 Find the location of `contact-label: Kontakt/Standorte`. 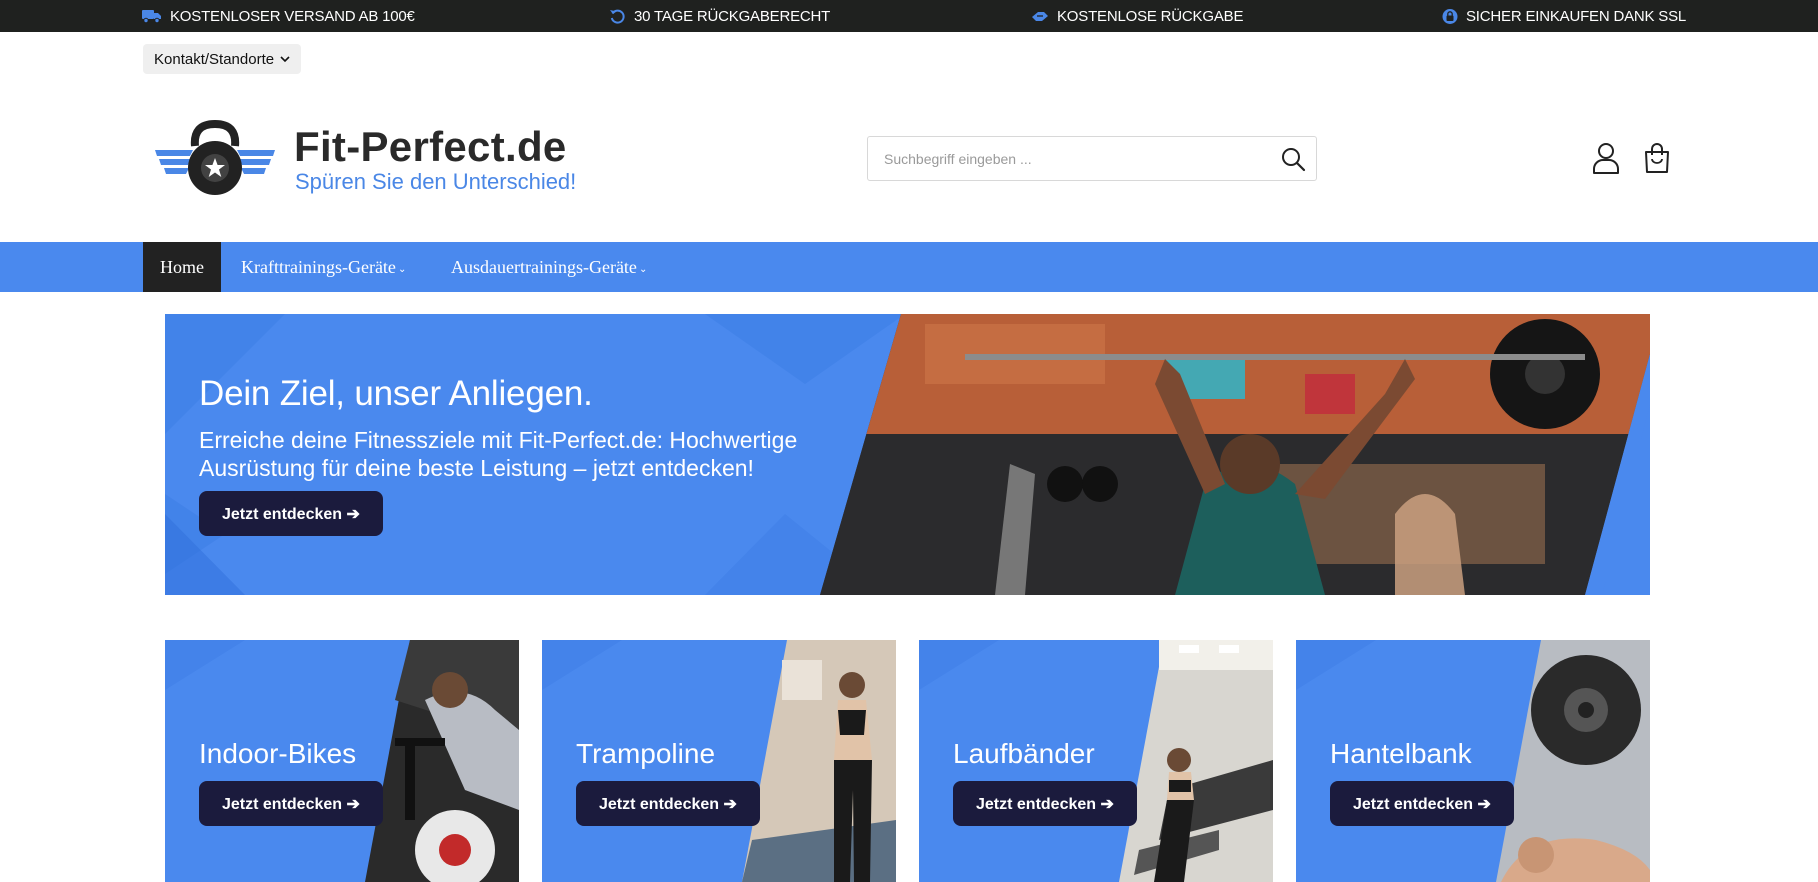

contact-label: Kontakt/Standorte is located at coordinates (214, 59).